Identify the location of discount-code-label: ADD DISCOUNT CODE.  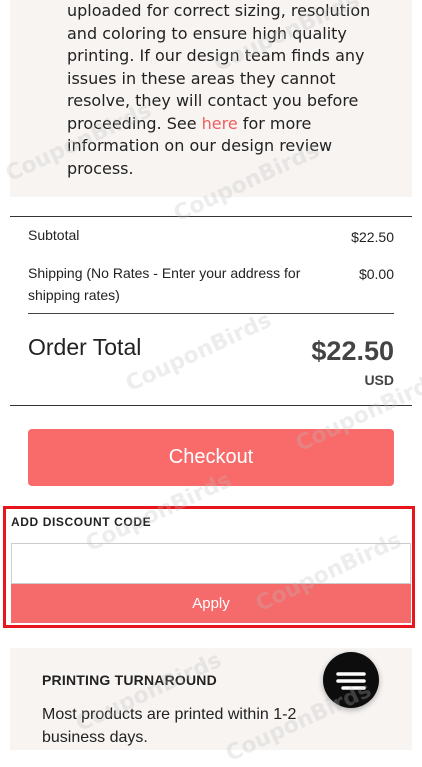
(81, 522).